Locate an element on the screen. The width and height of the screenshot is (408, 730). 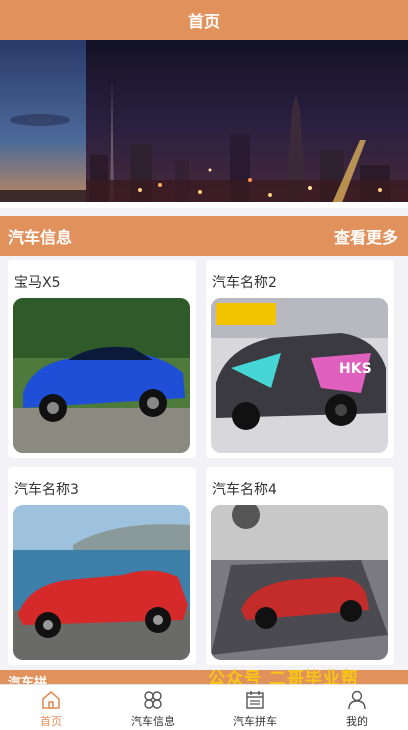
red-convertible-seaside-image is located at coordinates (101, 582).